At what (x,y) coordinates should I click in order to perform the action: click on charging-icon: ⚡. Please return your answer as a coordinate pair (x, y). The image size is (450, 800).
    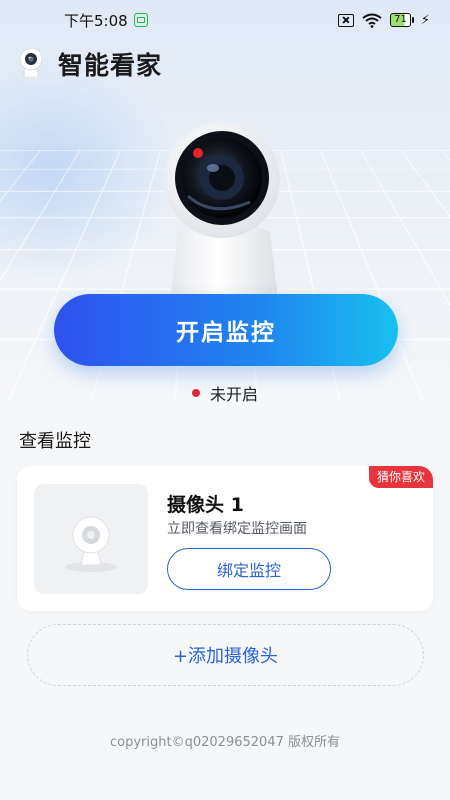
    Looking at the image, I should click on (425, 20).